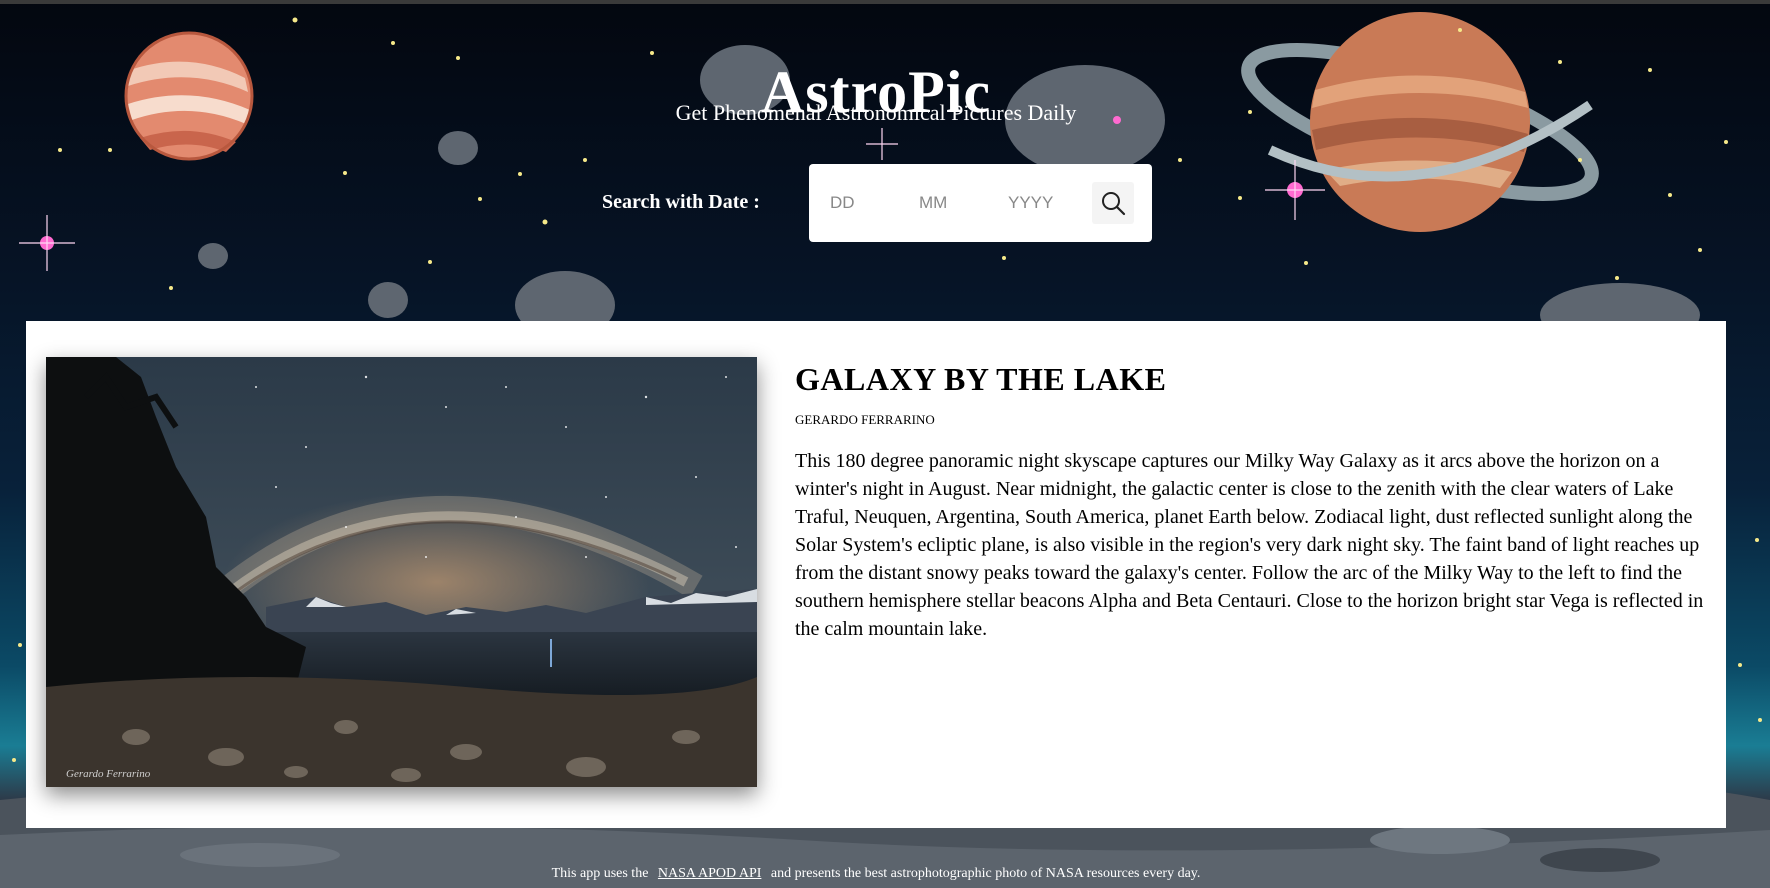  What do you see at coordinates (681, 202) in the screenshot?
I see `search-date-label: Search with Date :` at bounding box center [681, 202].